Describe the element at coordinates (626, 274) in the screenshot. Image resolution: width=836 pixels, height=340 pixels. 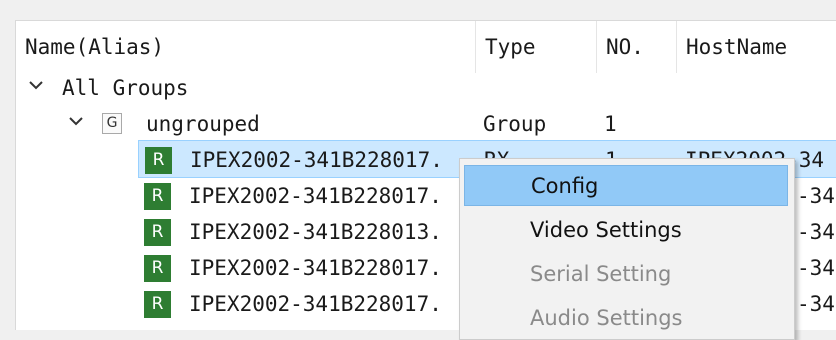
I see `menu-item-serial-setting: Serial Setting` at that location.